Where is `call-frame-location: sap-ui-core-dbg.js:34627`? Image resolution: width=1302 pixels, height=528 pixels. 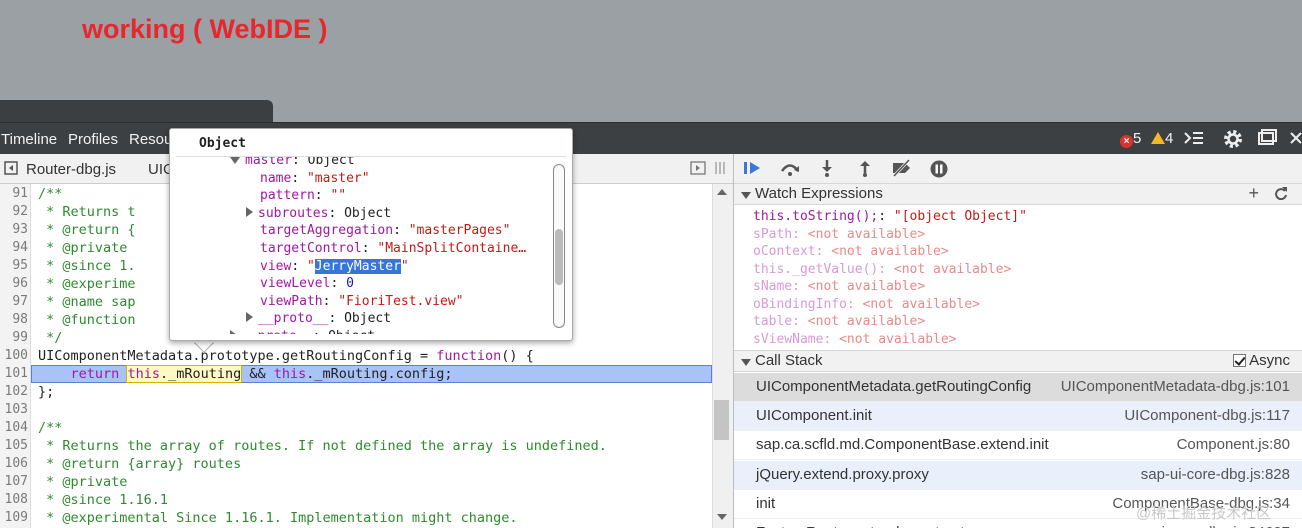 call-frame-location: sap-ui-core-dbg.js:34627 is located at coordinates (1207, 526).